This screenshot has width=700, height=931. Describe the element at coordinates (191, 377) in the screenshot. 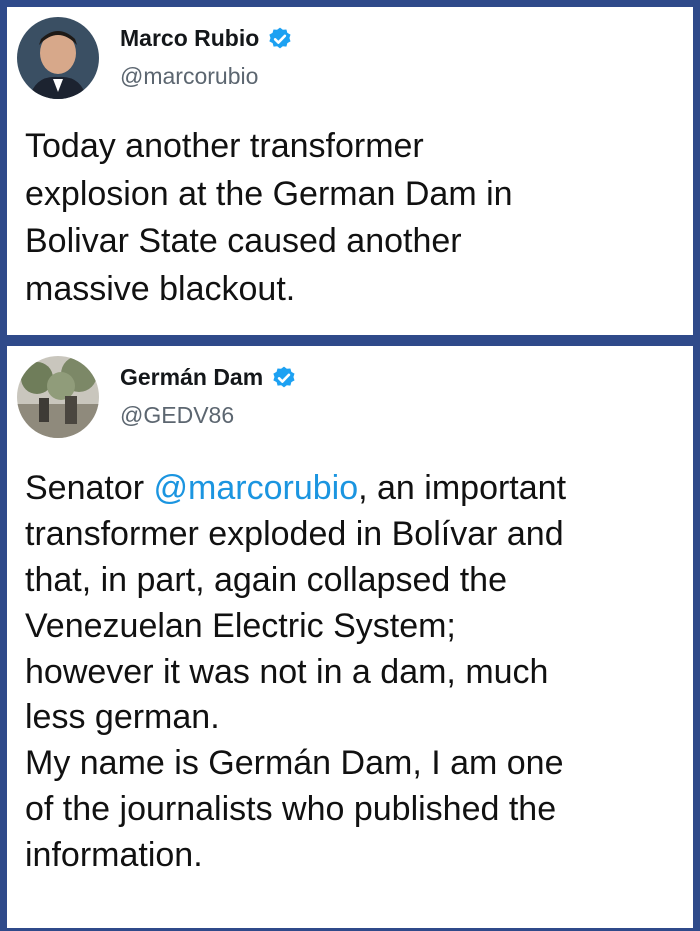

I see `author-name: Germán Dam` at that location.